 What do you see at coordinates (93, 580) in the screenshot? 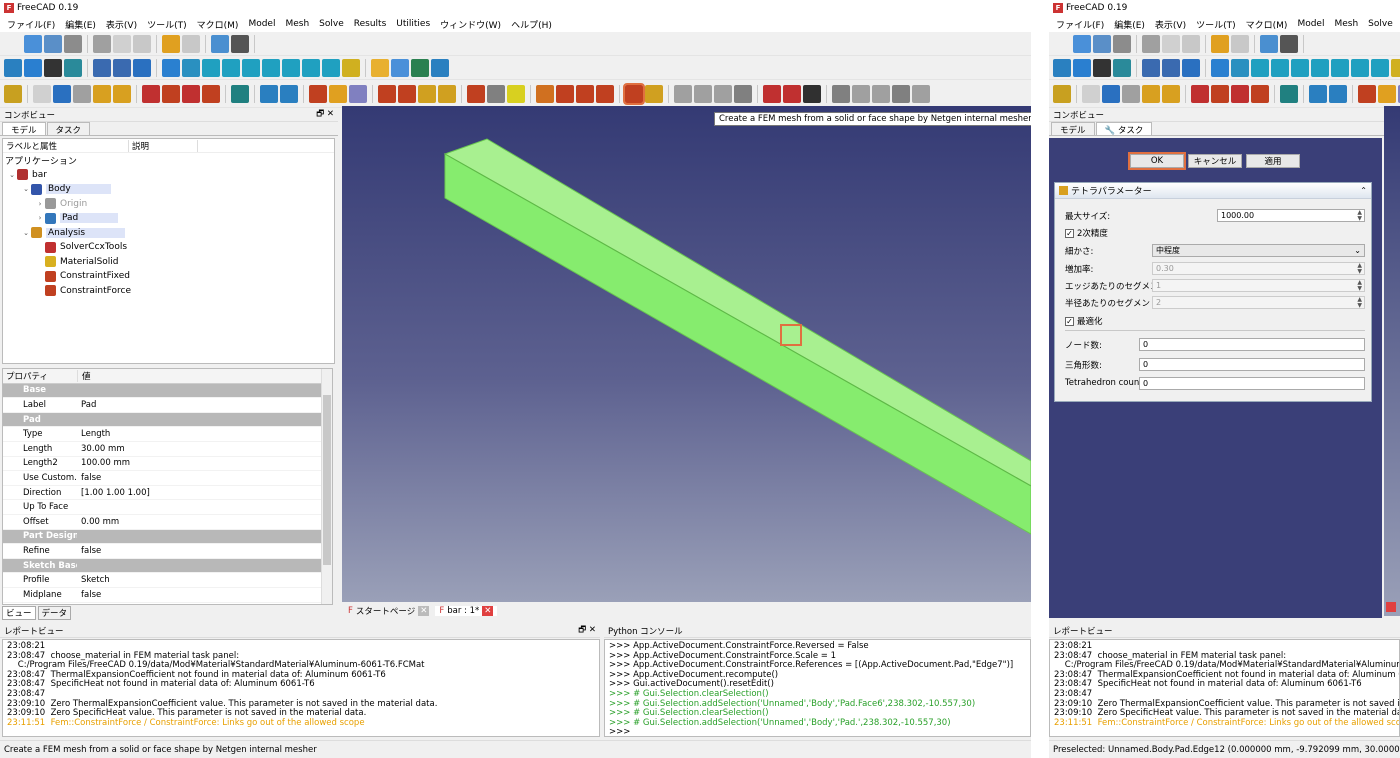
I see `property-value: Sketch` at bounding box center [93, 580].